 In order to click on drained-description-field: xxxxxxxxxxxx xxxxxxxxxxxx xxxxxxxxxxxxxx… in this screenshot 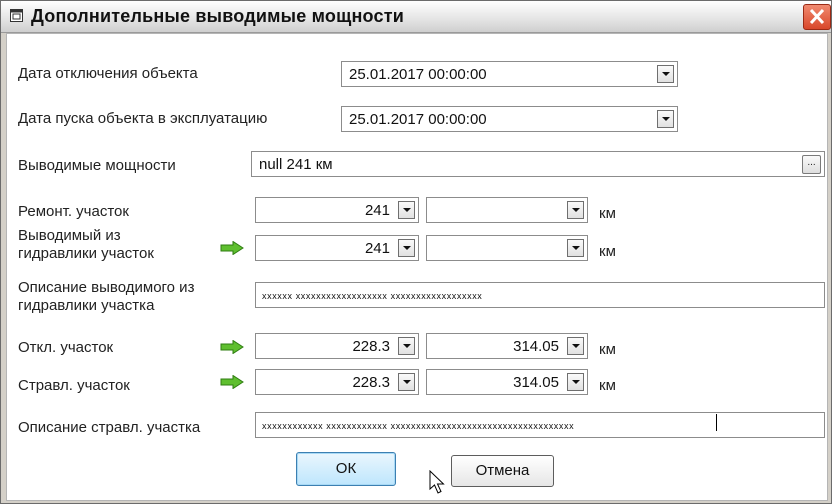, I will do `click(540, 425)`.